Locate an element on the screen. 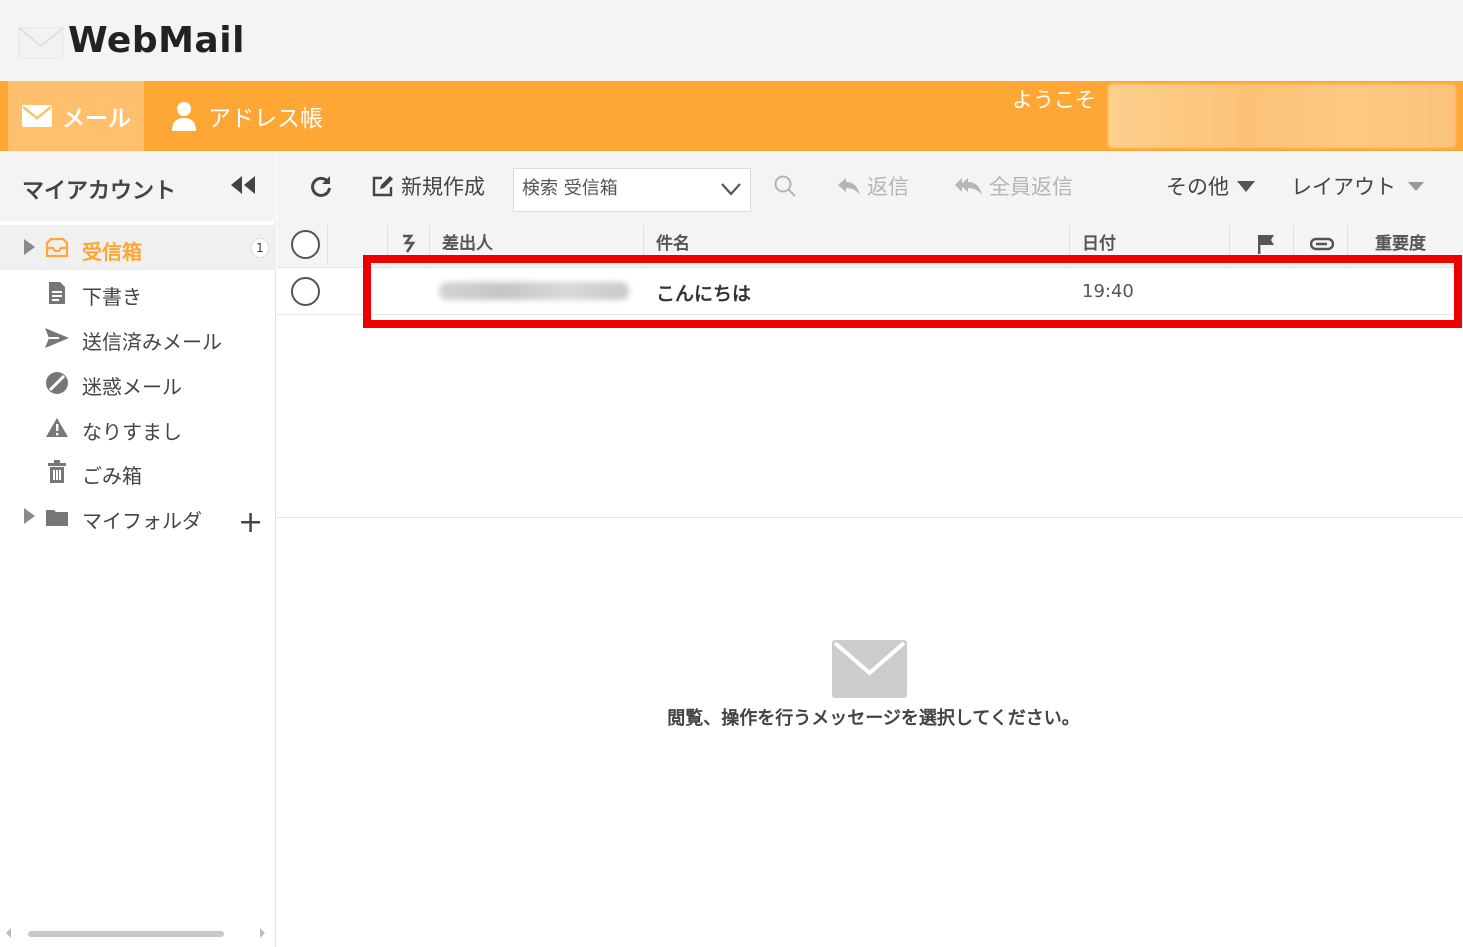  search-field is located at coordinates (632, 190).